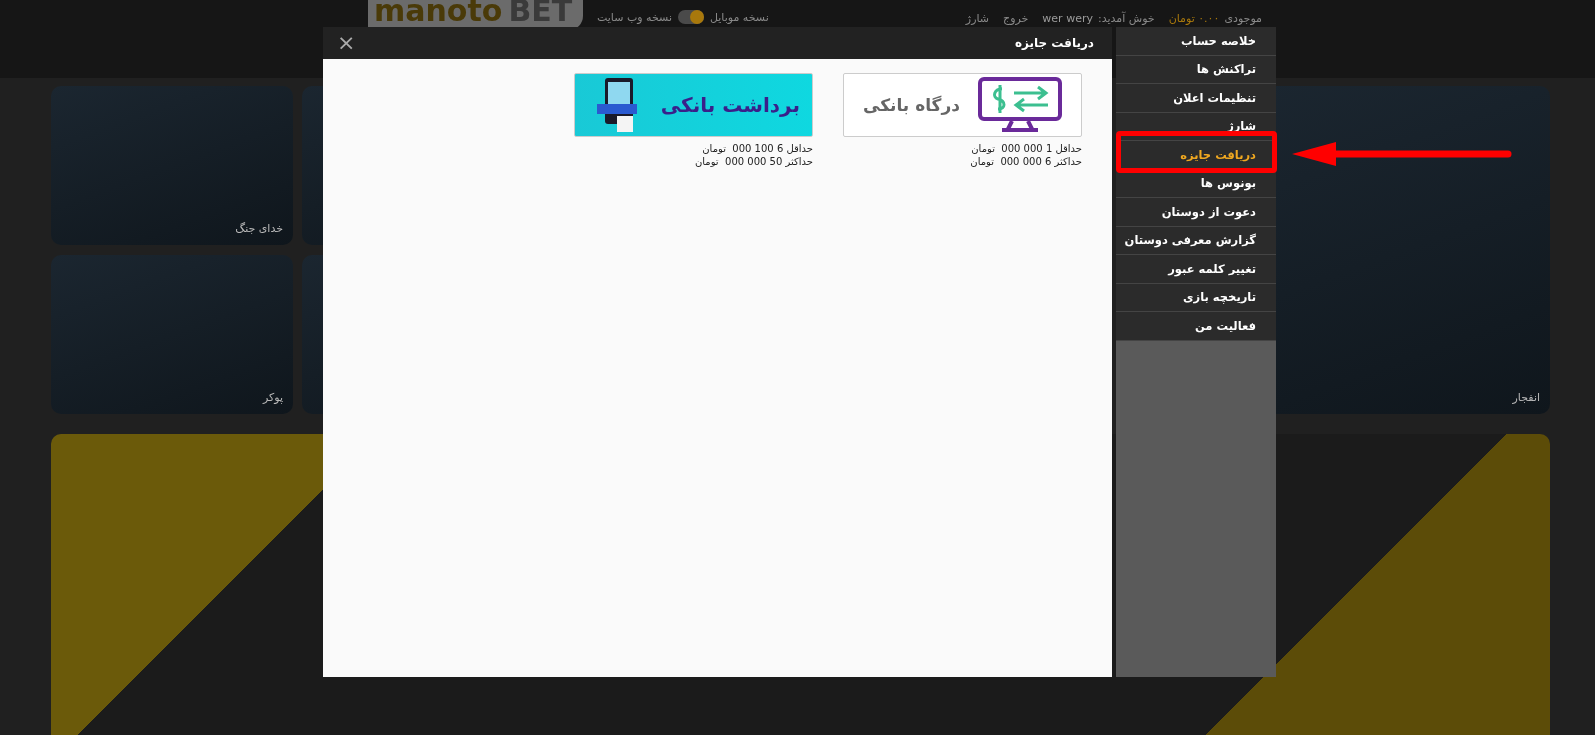 The image size is (1595, 735). What do you see at coordinates (1196, 69) in the screenshot?
I see `menu-item: تراکنش ها` at bounding box center [1196, 69].